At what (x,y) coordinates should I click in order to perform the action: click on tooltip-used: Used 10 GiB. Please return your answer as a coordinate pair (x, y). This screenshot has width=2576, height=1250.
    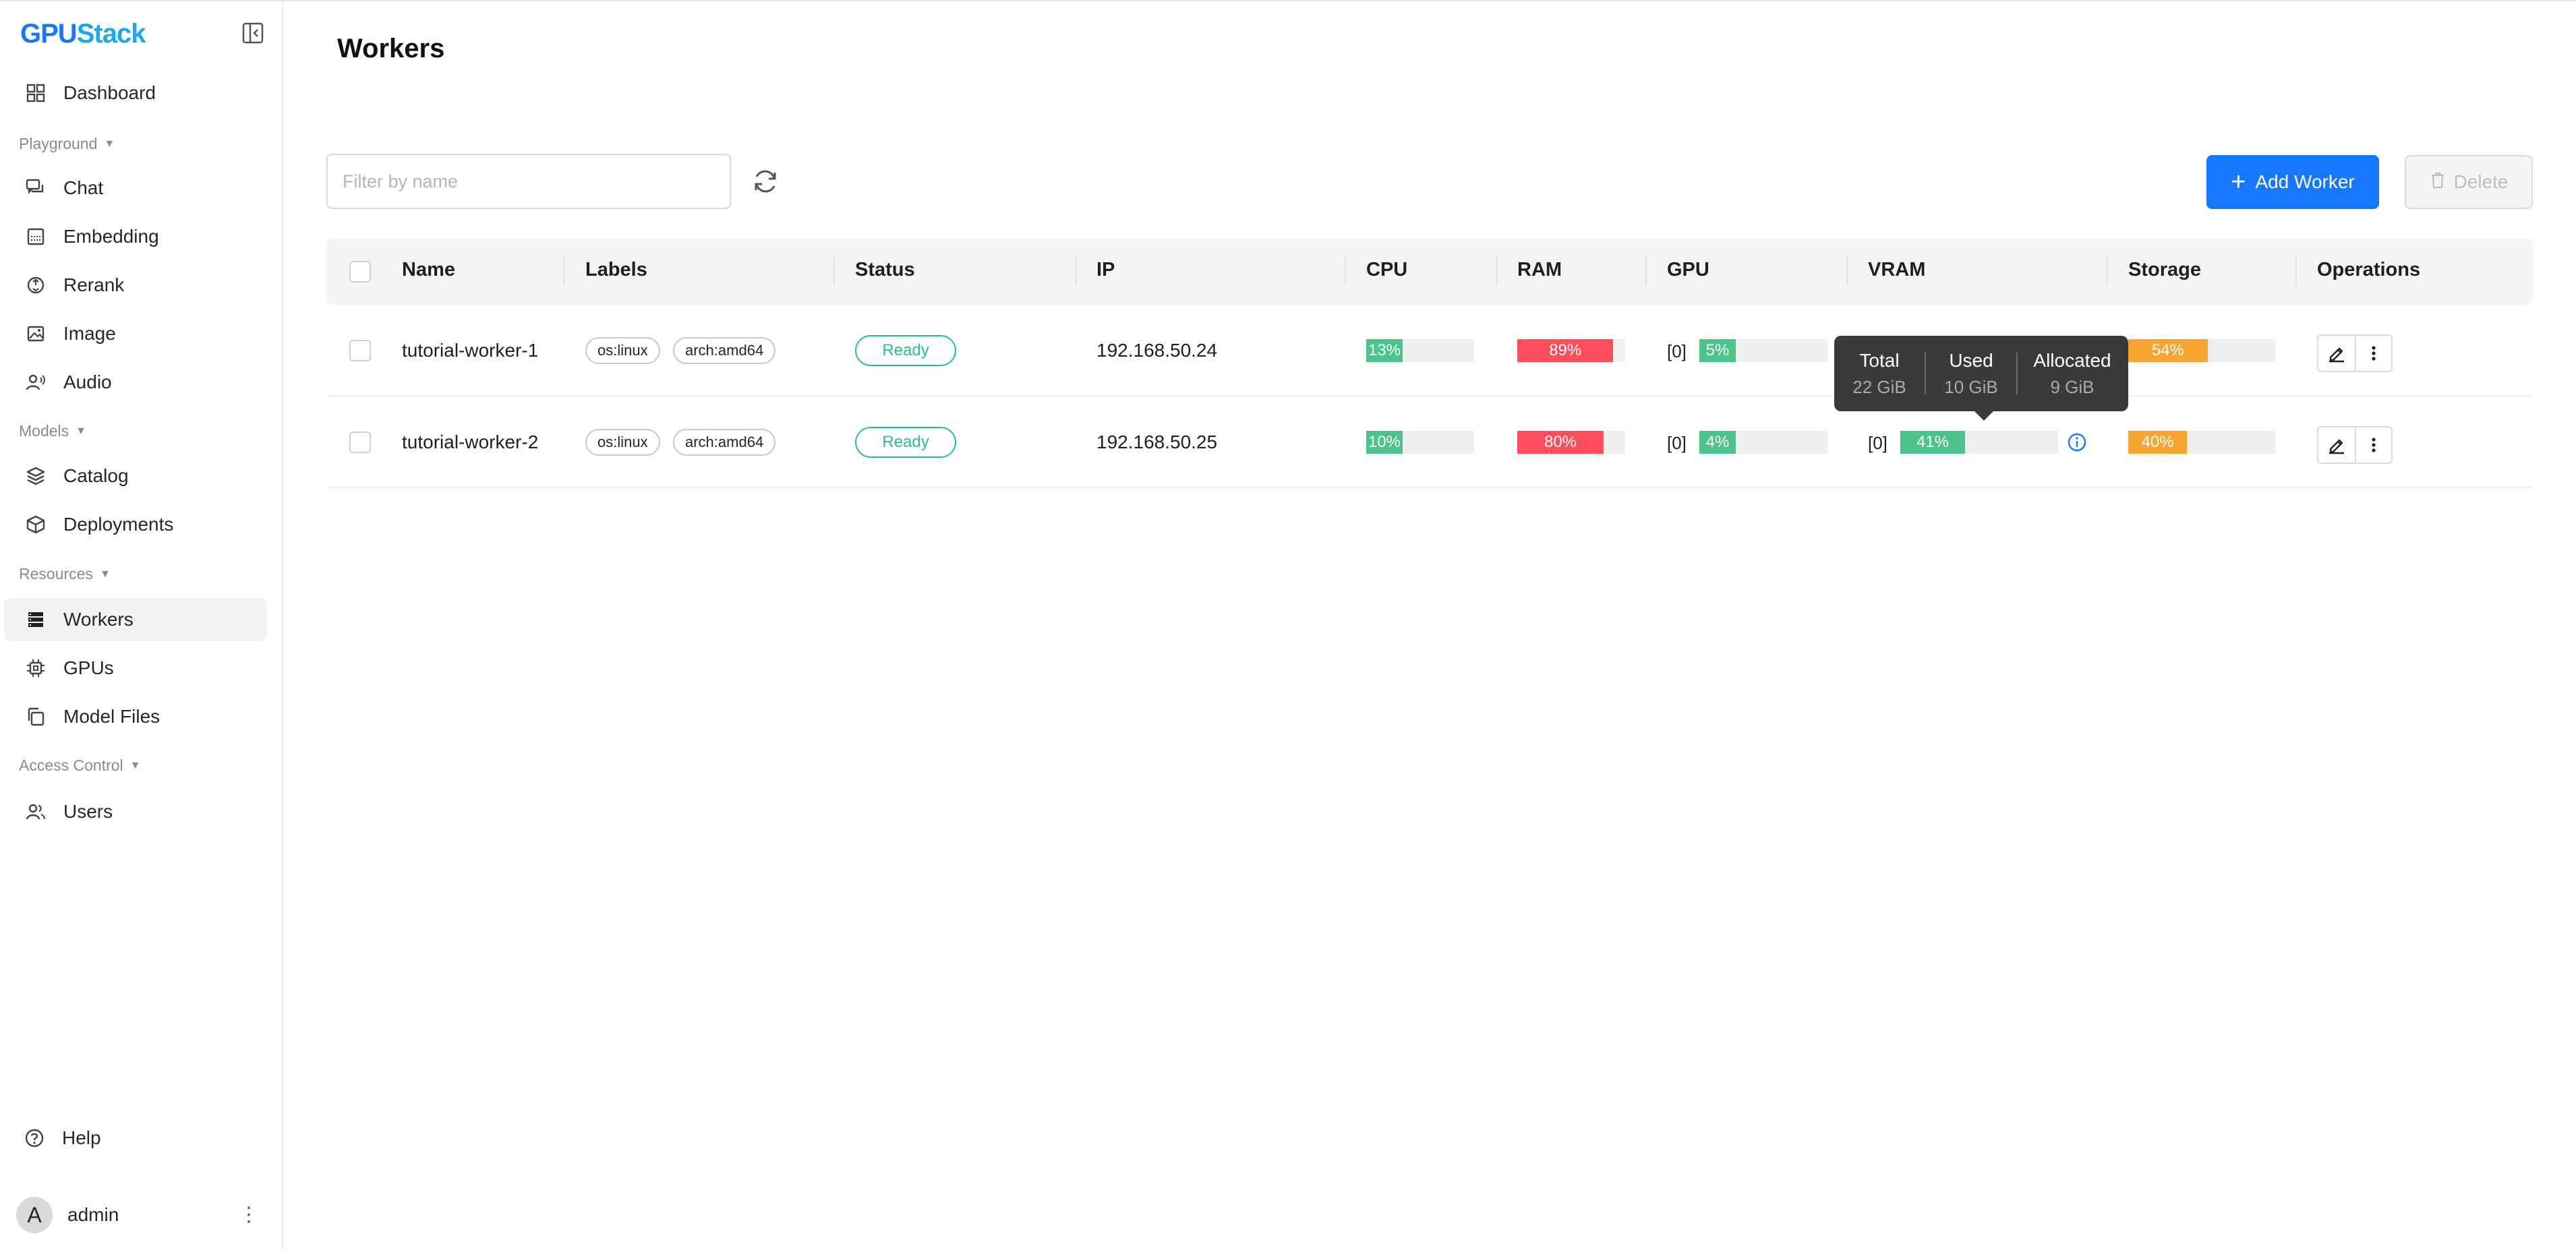
    Looking at the image, I should click on (1971, 373).